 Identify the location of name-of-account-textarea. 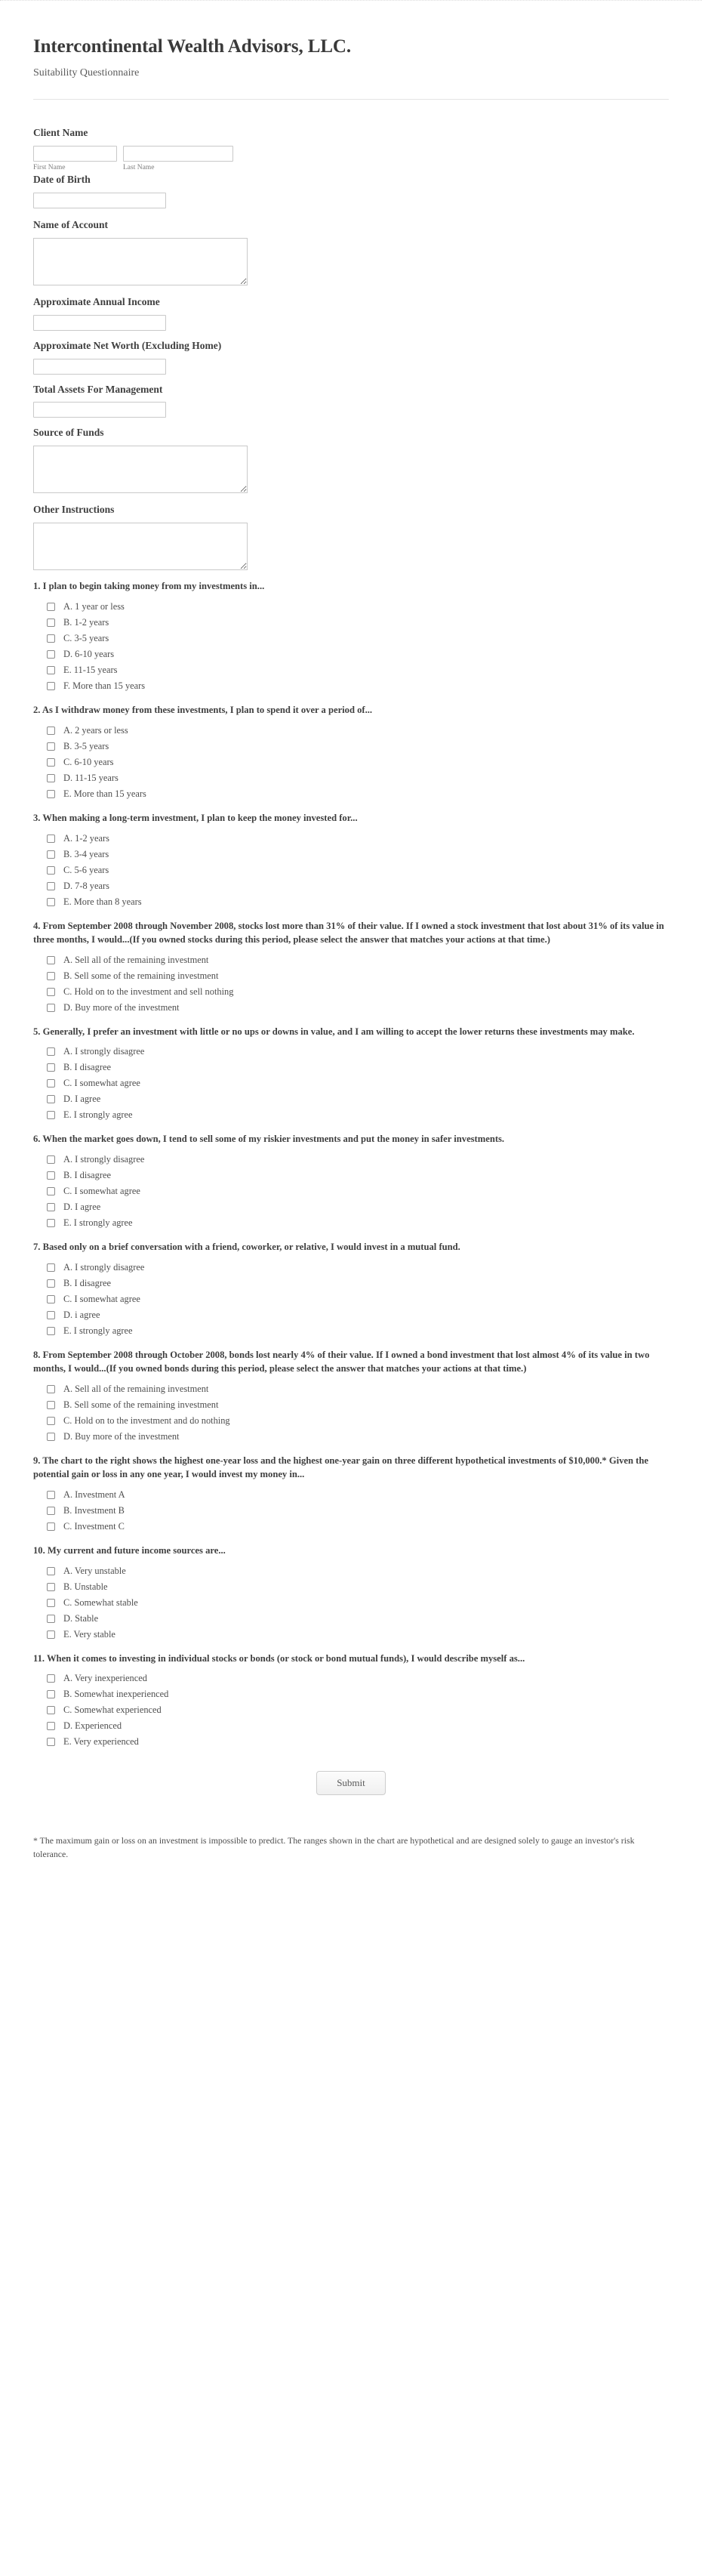
(140, 261).